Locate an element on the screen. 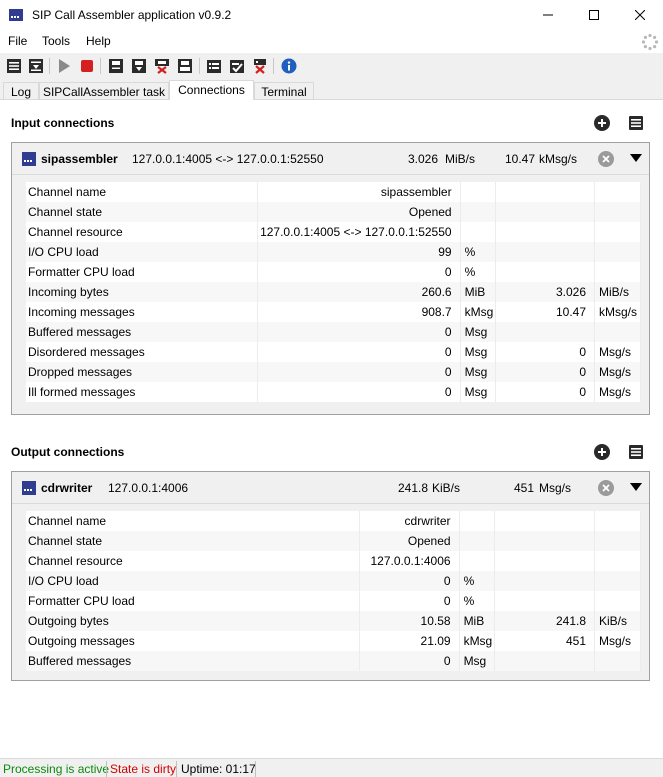 The width and height of the screenshot is (663, 777). bars-icon is located at coordinates (14, 66).